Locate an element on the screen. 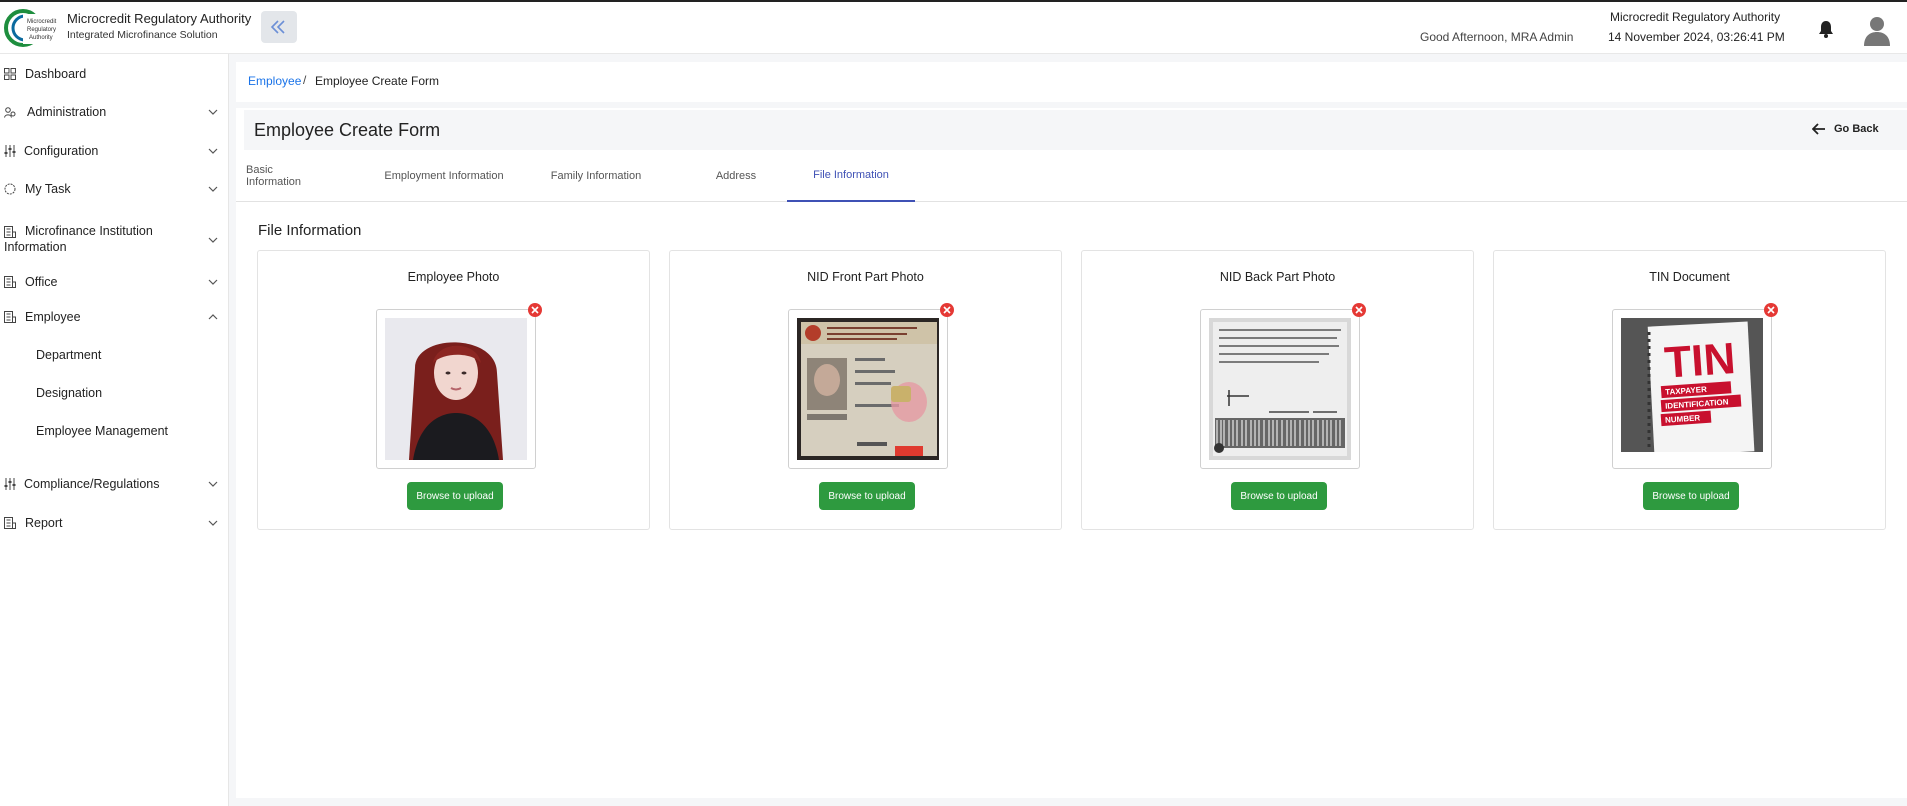 The height and width of the screenshot is (806, 1907). file-card-title: Employee Photo is located at coordinates (453, 277).